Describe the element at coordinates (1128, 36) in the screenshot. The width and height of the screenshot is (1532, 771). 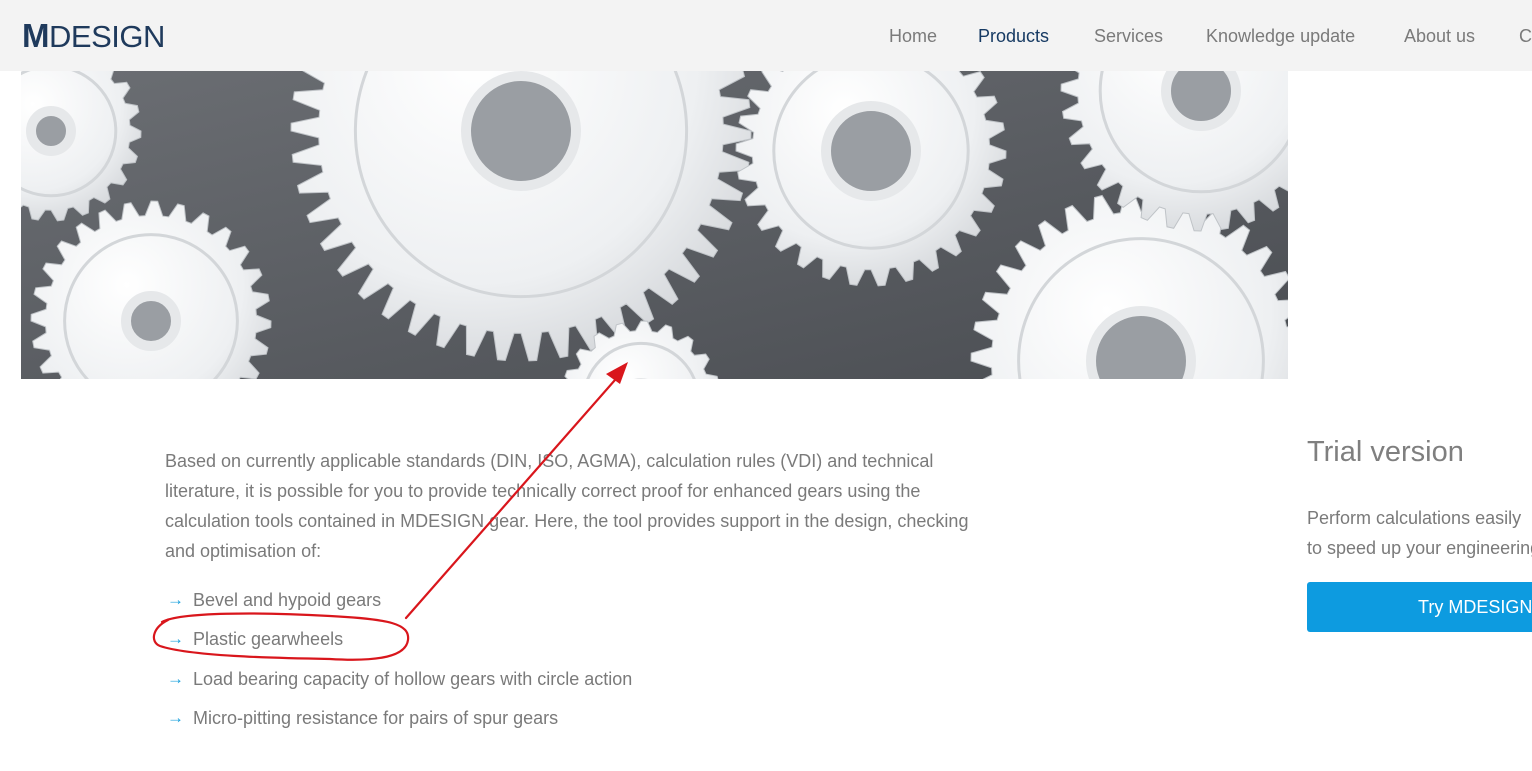
I see `nav-services: Services` at that location.